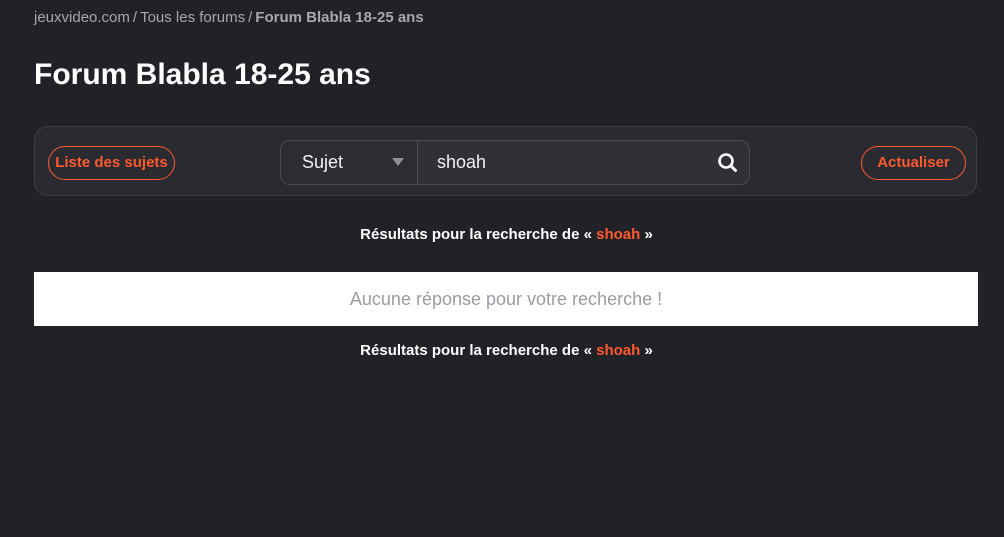 The height and width of the screenshot is (537, 1004). Describe the element at coordinates (398, 162) in the screenshot. I see `chevron-down-icon` at that location.